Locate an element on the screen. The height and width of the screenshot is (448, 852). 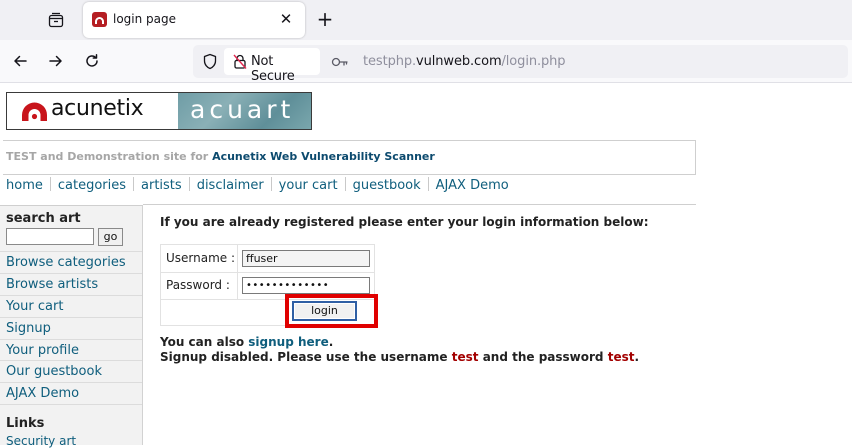
disabled-prefix: Signup disabled. Please use the username is located at coordinates (304, 357).